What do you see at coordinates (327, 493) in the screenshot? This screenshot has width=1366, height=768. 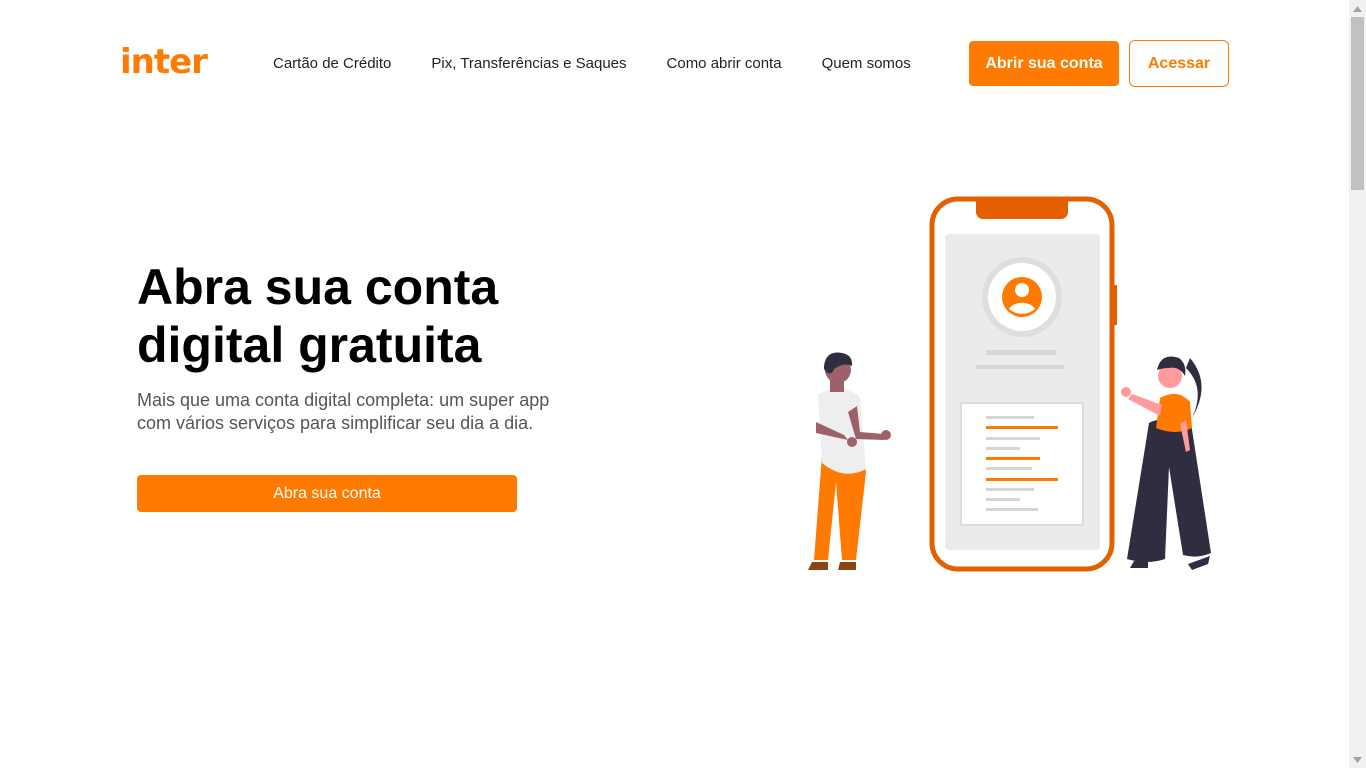 I see `hero-open-account-button: Abra sua conta` at bounding box center [327, 493].